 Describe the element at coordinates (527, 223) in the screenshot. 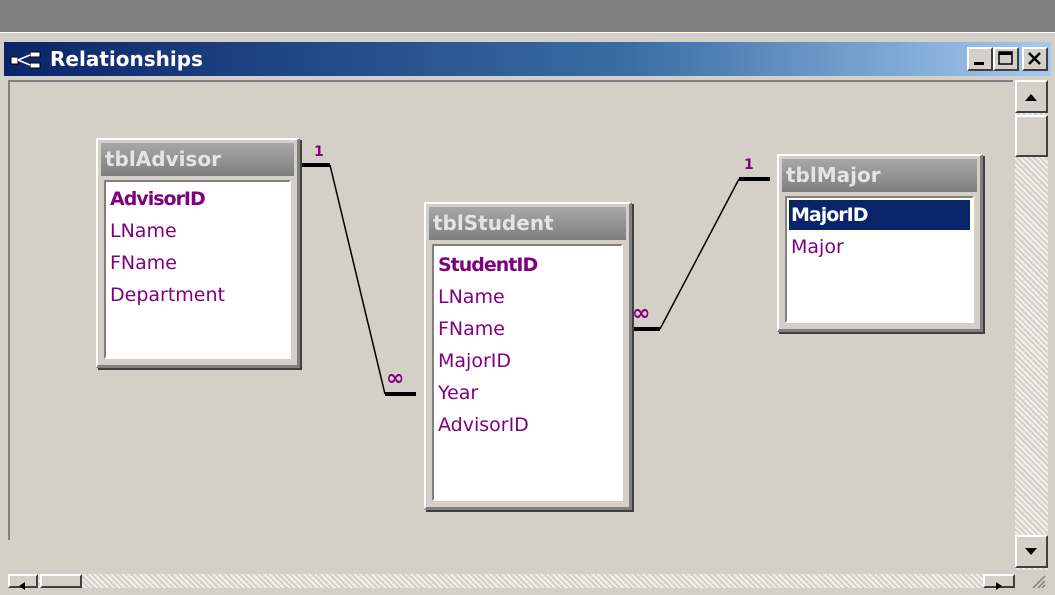

I see `table-student-title: tblStudent` at that location.